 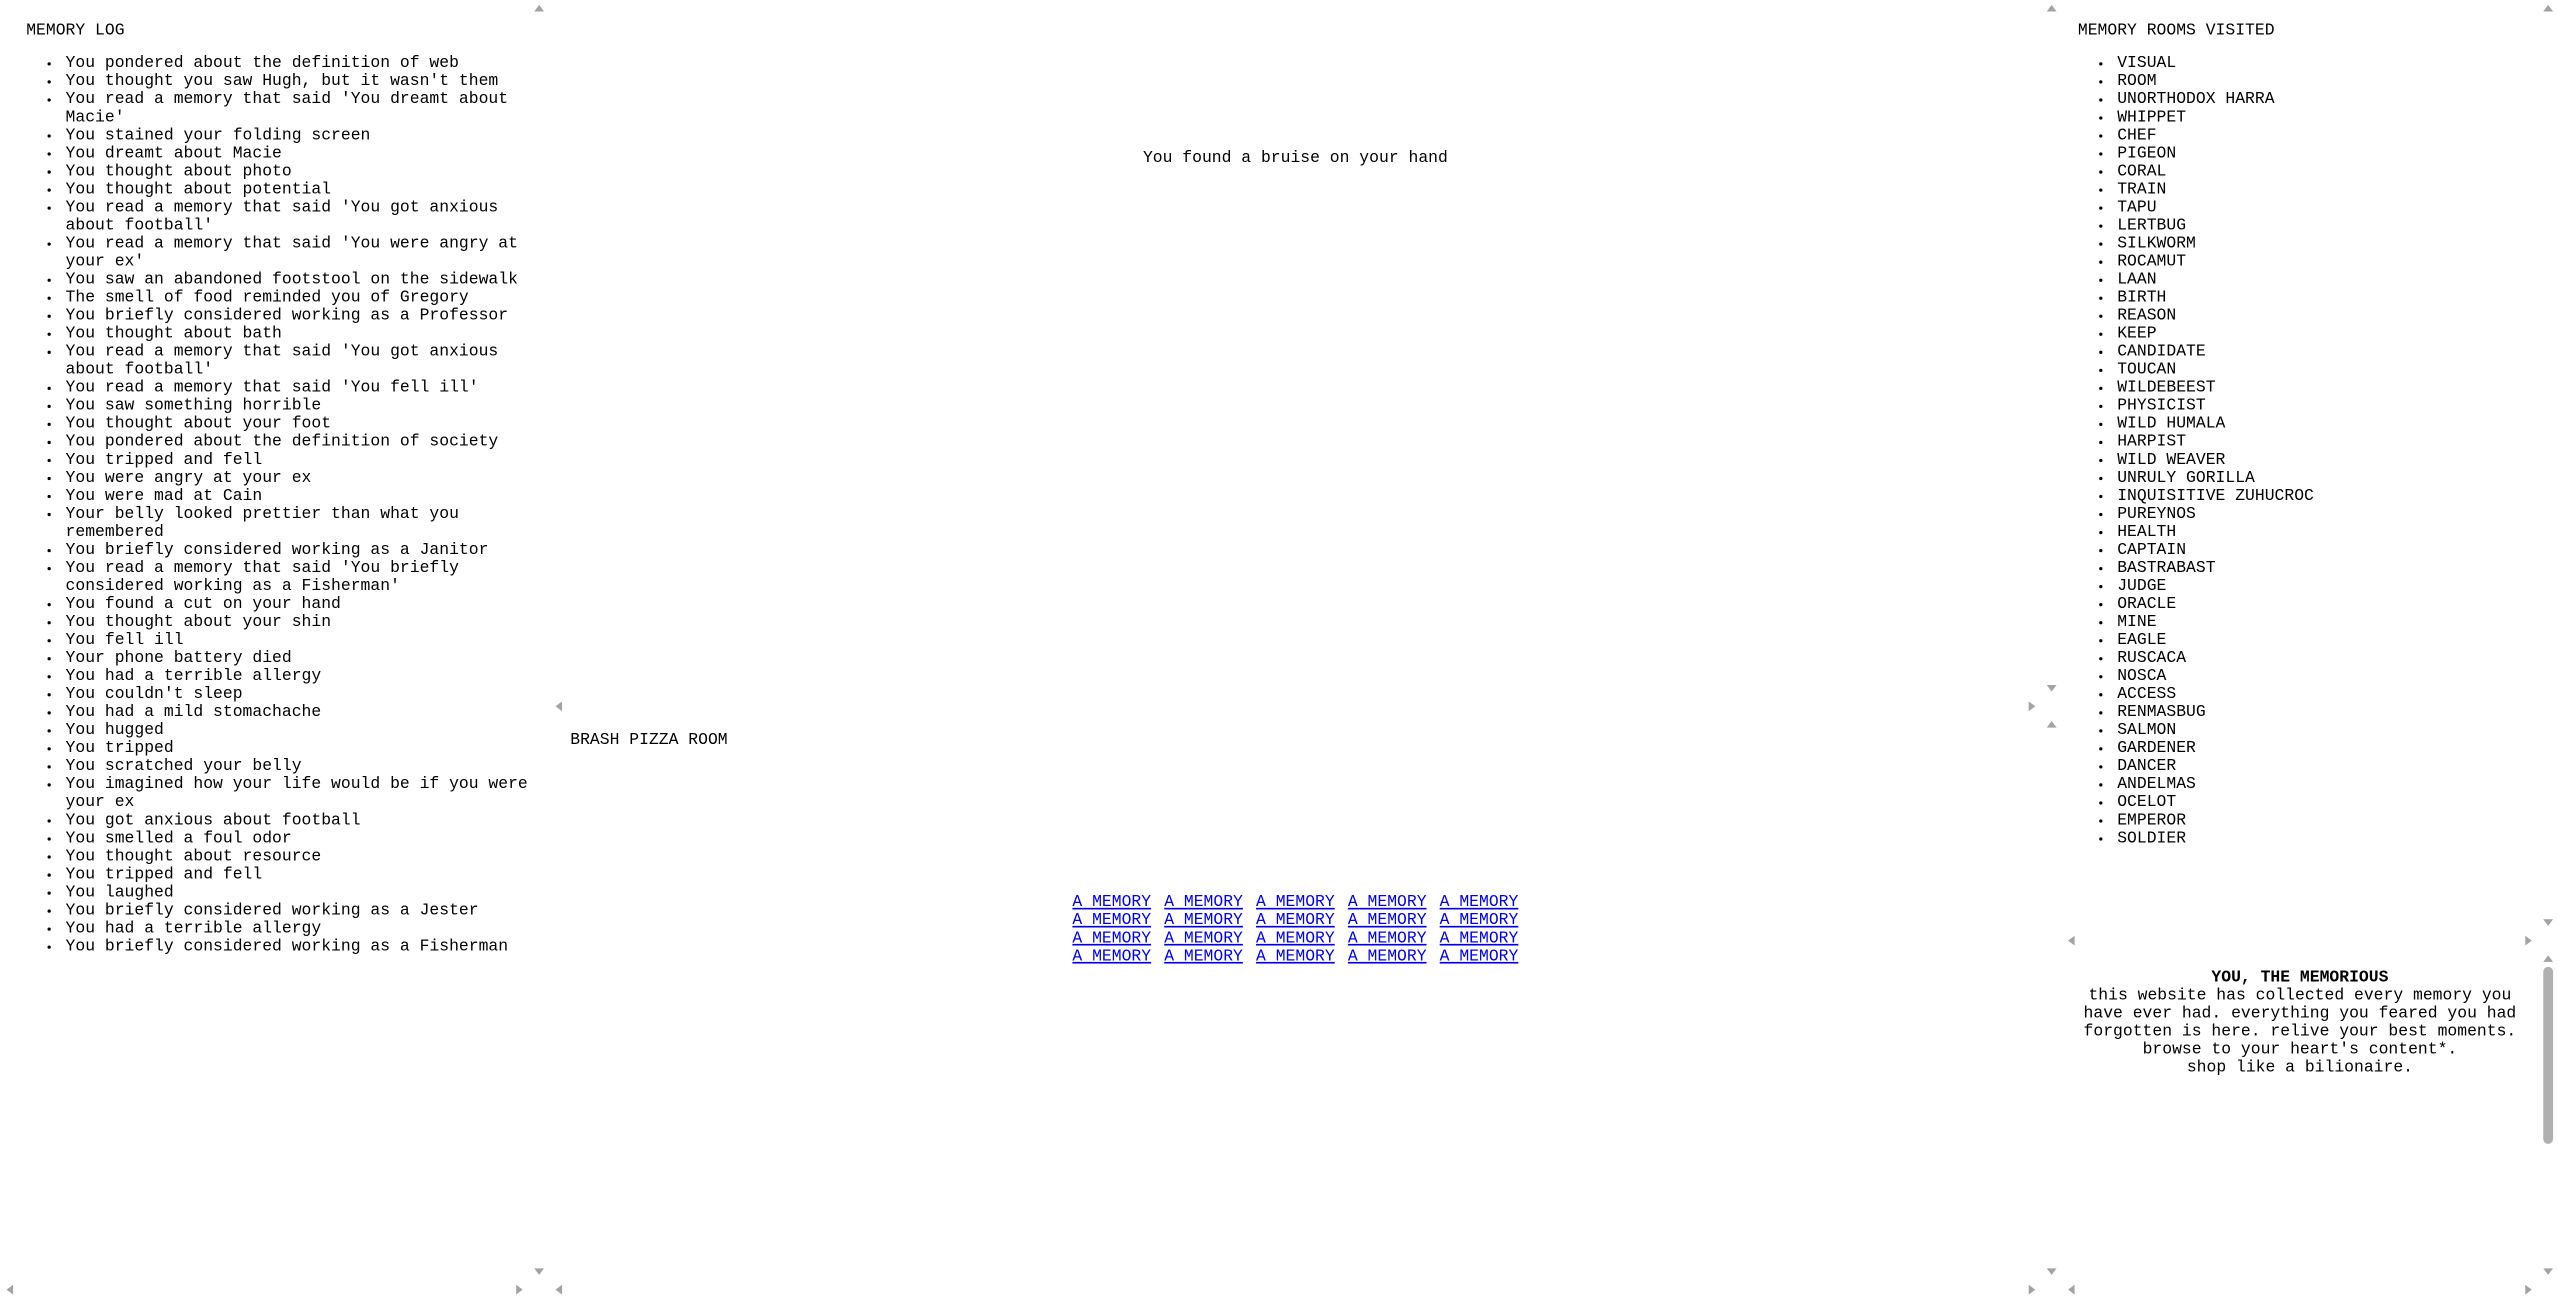 What do you see at coordinates (2176, 31) in the screenshot?
I see `rooms-visited-title: MEMORY ROOMS VISITED` at bounding box center [2176, 31].